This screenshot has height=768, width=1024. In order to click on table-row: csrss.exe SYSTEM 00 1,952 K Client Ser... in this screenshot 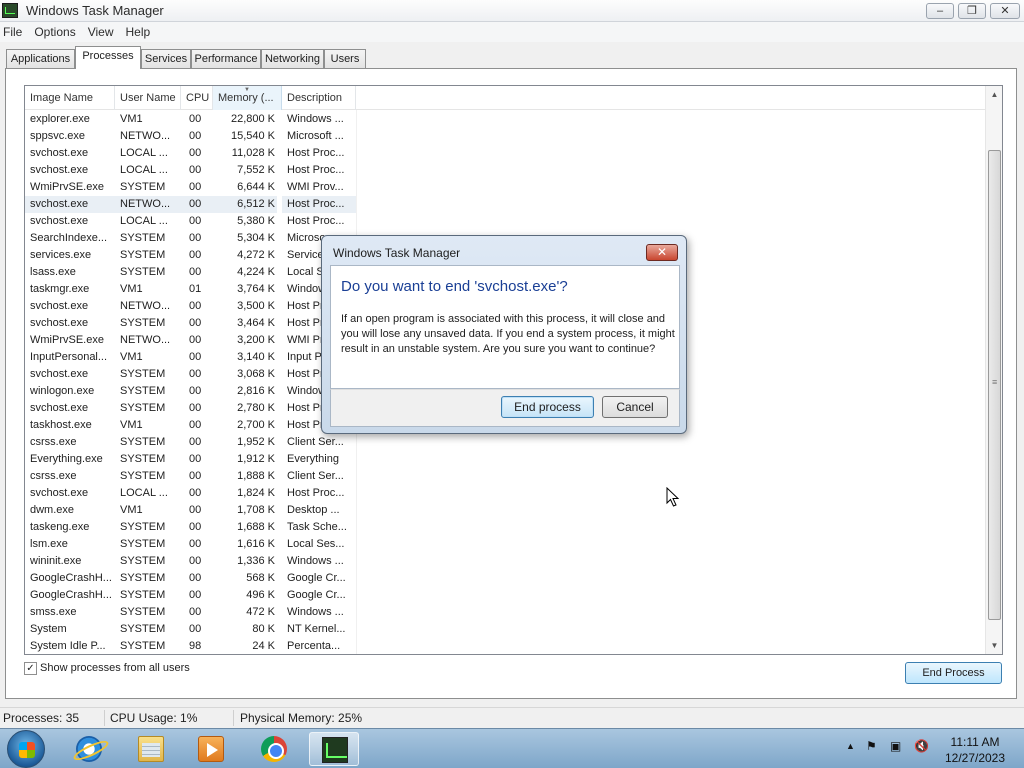, I will do `click(505, 442)`.